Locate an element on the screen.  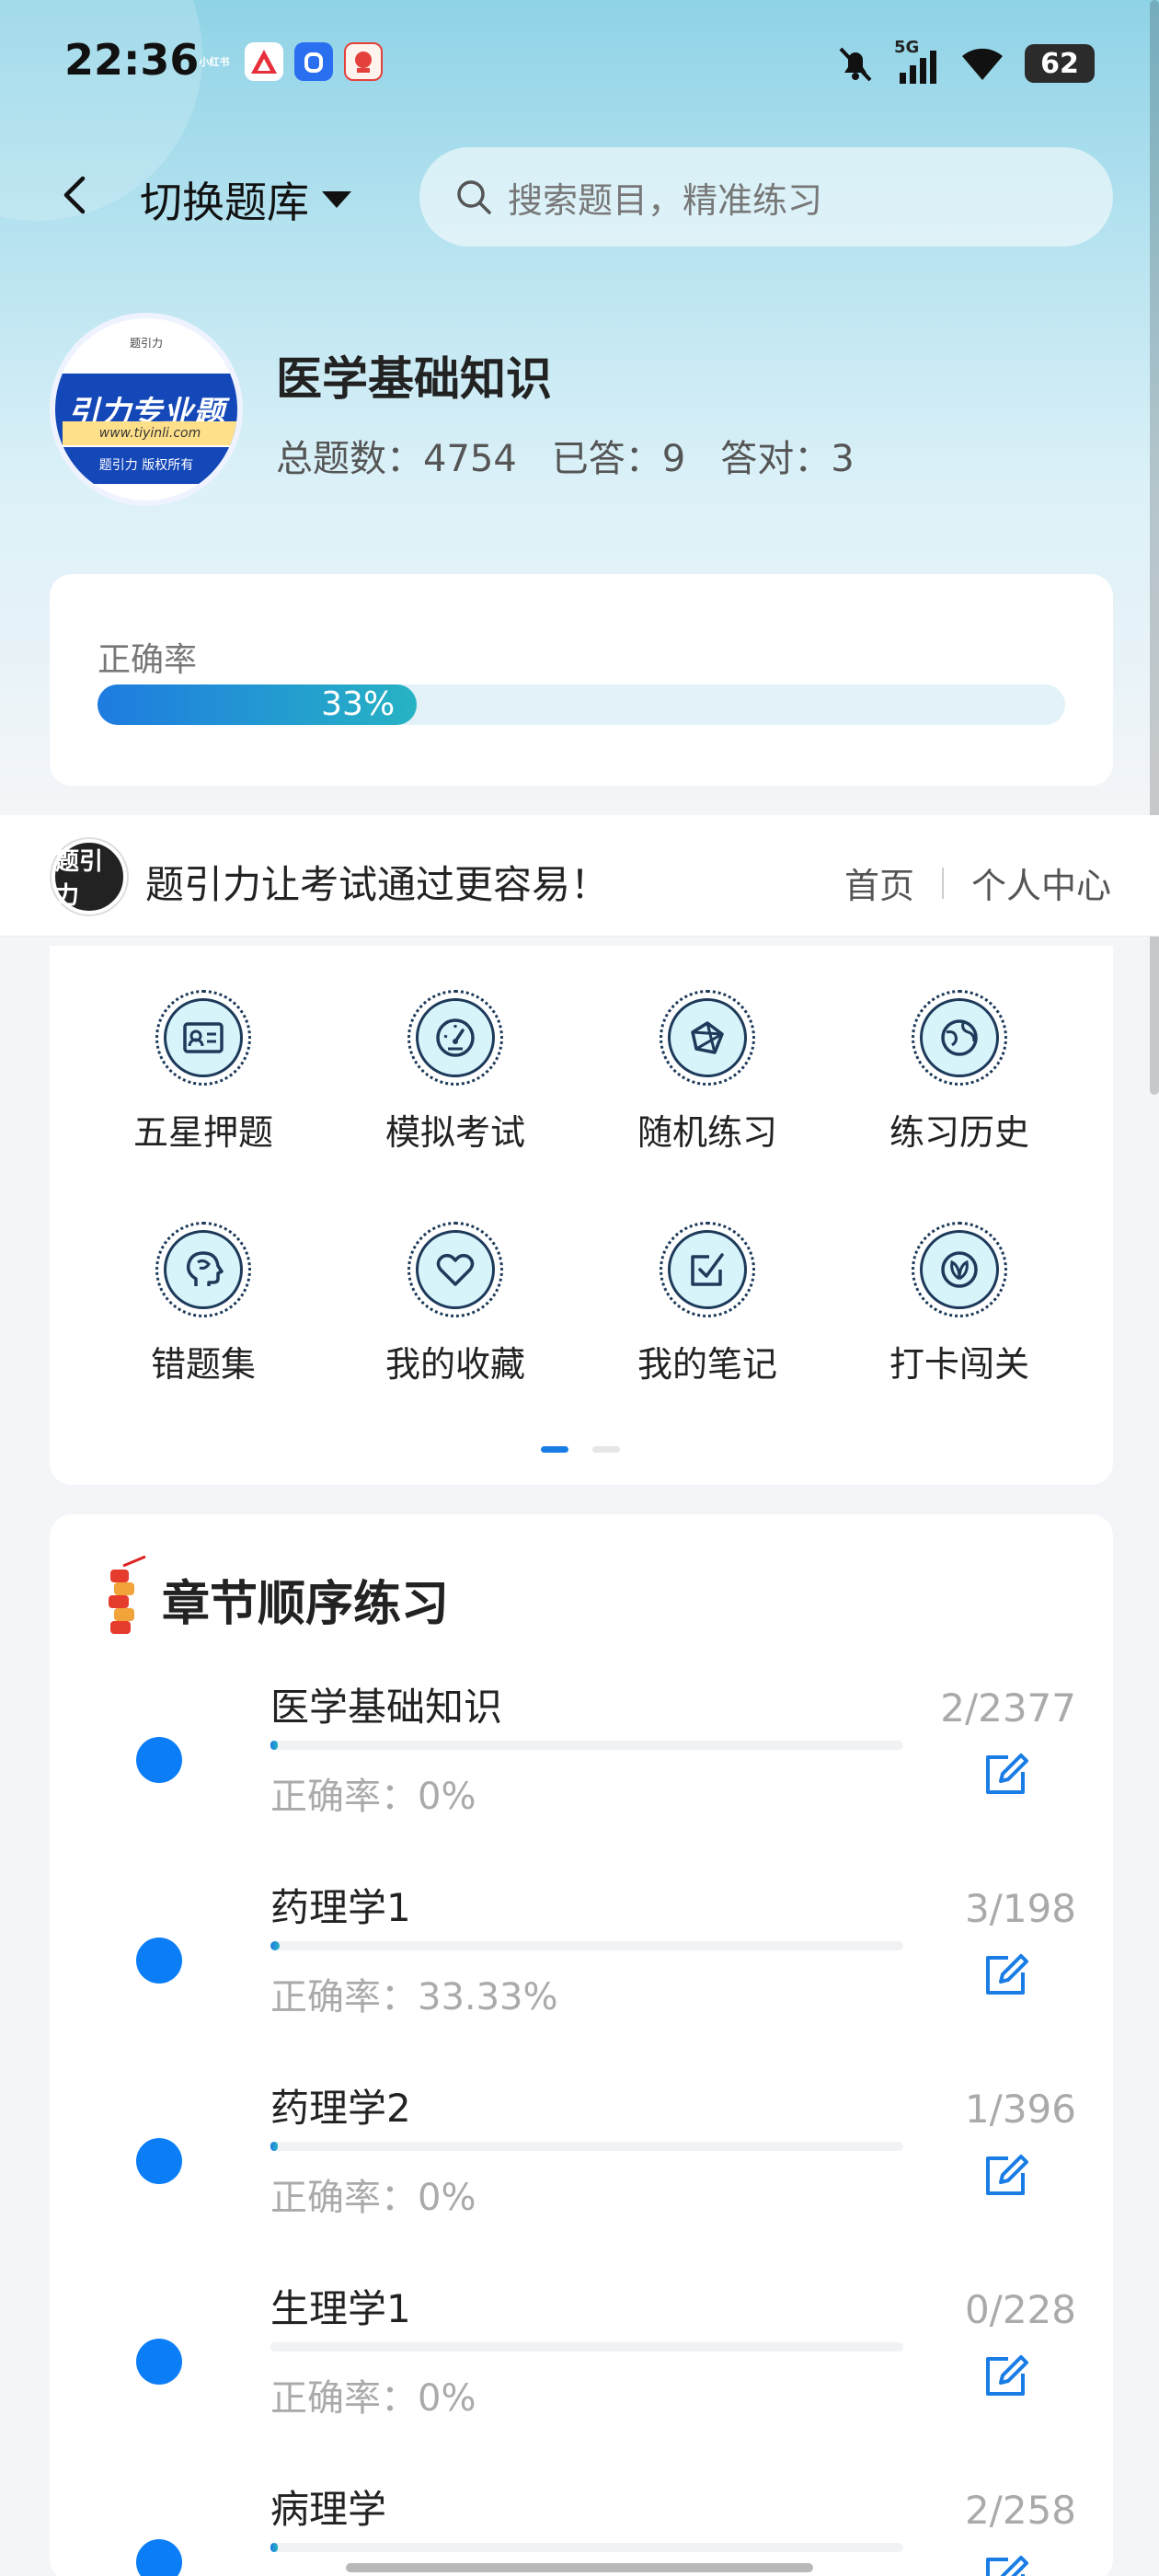
nav-divider is located at coordinates (942, 883).